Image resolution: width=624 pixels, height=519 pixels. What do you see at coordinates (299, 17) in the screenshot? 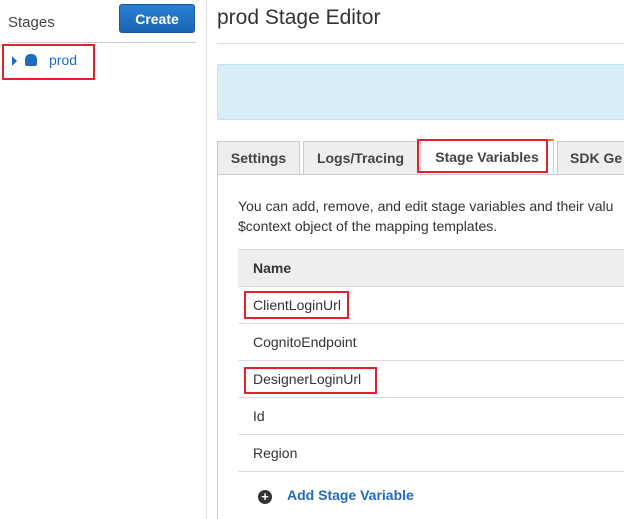
I see `page-title: prod Stage Editor` at bounding box center [299, 17].